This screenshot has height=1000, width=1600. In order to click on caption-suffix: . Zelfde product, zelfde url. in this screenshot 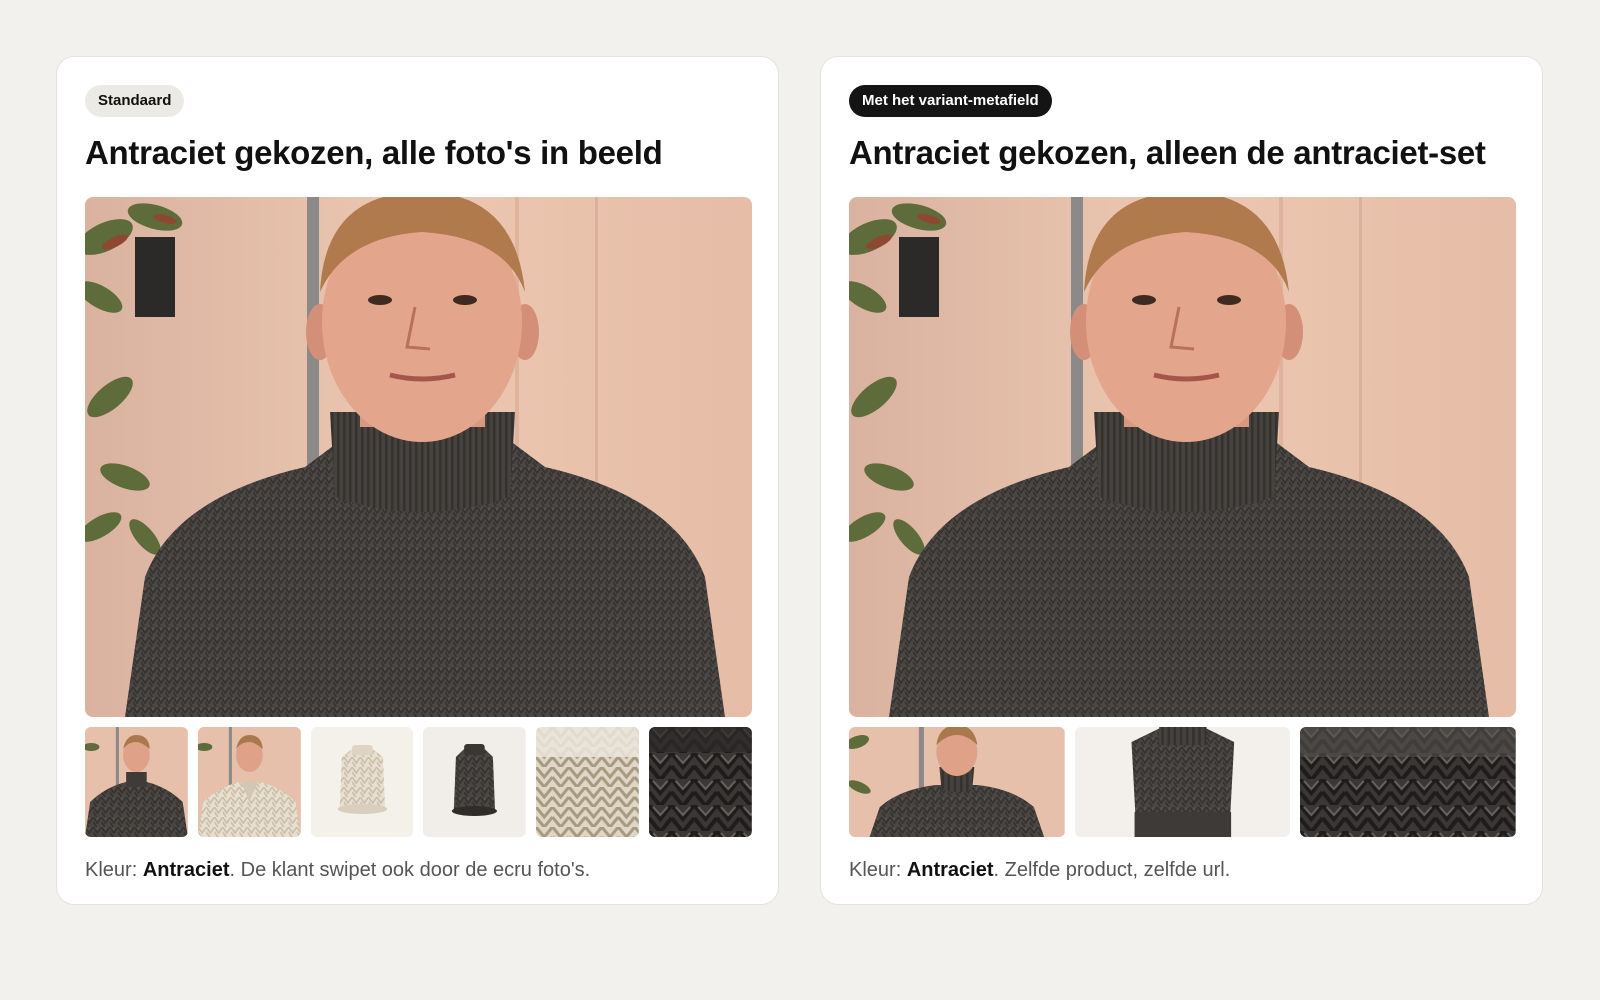, I will do `click(1112, 870)`.